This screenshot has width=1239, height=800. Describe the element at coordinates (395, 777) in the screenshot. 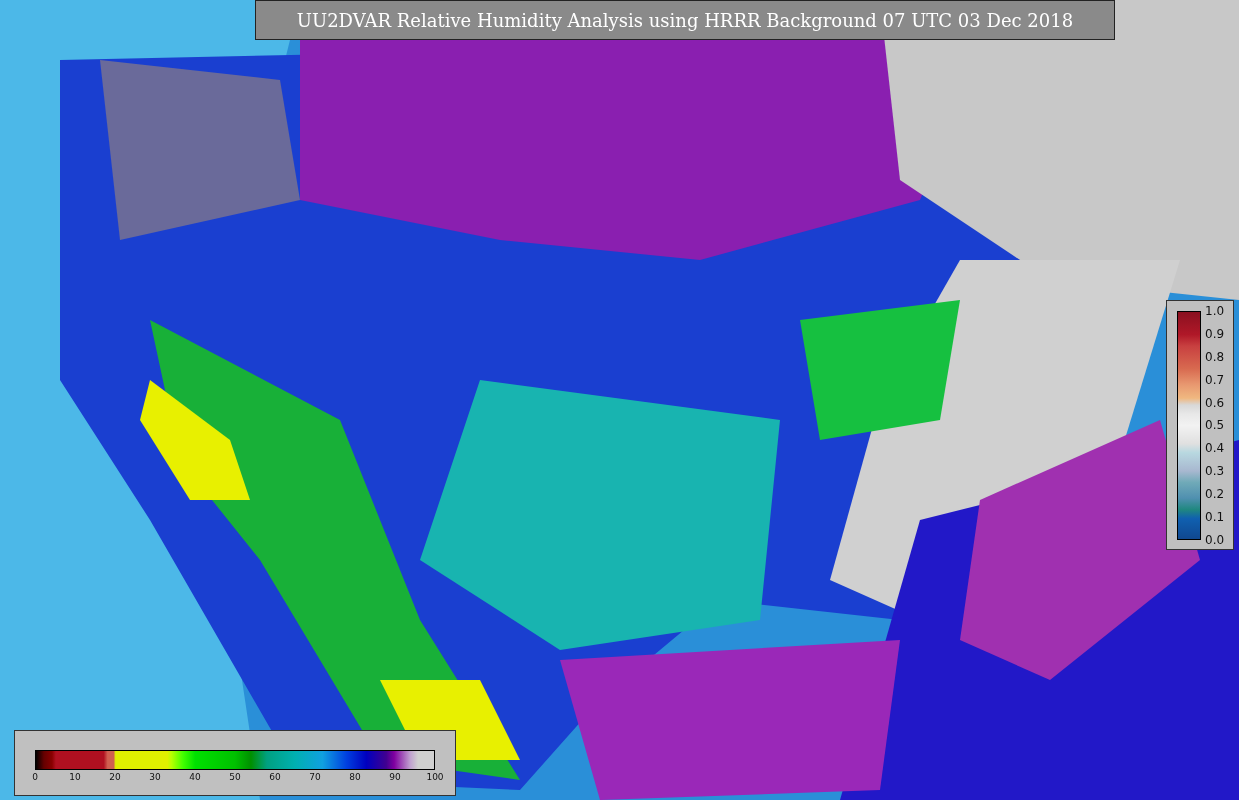

I see `scale-label: 90` at that location.